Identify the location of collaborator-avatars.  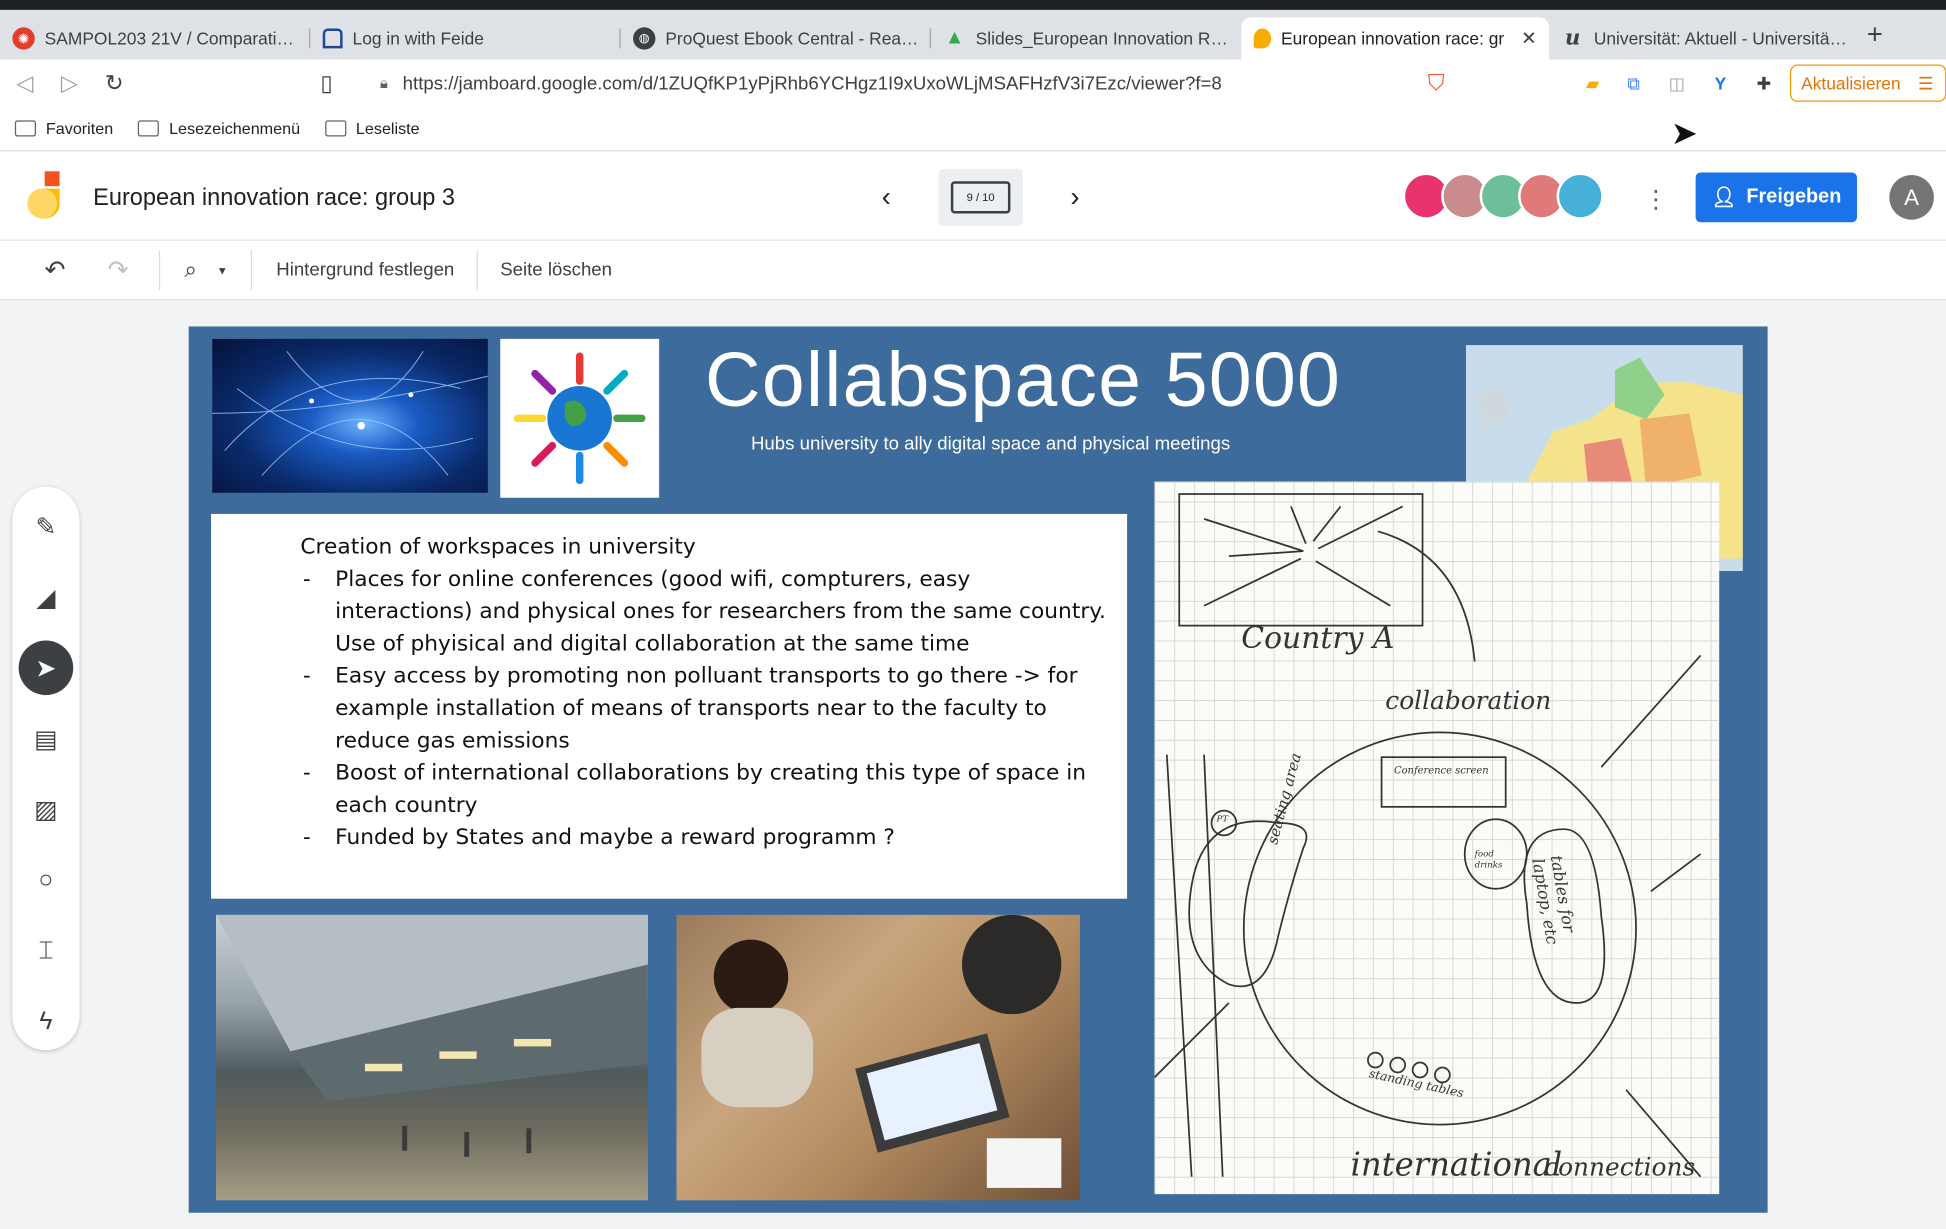
(1503, 196).